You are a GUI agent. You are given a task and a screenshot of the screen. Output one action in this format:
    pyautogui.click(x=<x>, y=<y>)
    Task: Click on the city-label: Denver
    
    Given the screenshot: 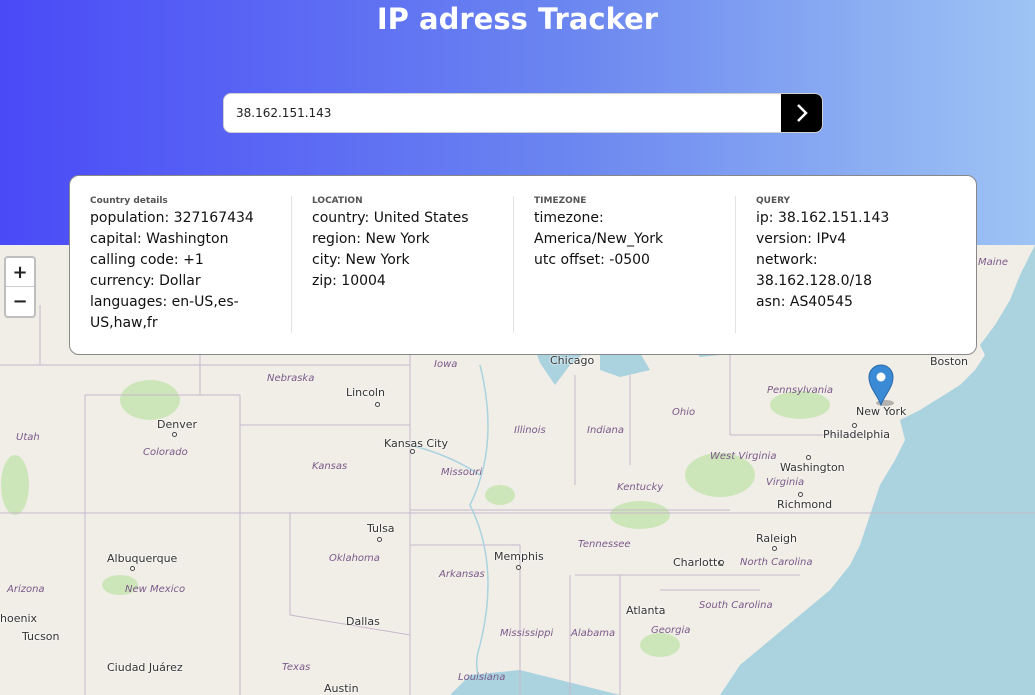 What is the action you would take?
    pyautogui.click(x=177, y=424)
    